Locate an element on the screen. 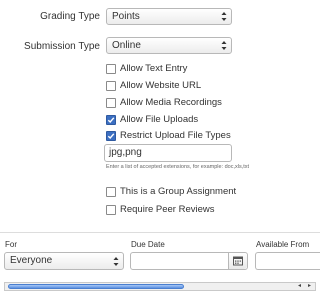 The width and height of the screenshot is (320, 295). restrict-file-types-checkbox is located at coordinates (111, 136).